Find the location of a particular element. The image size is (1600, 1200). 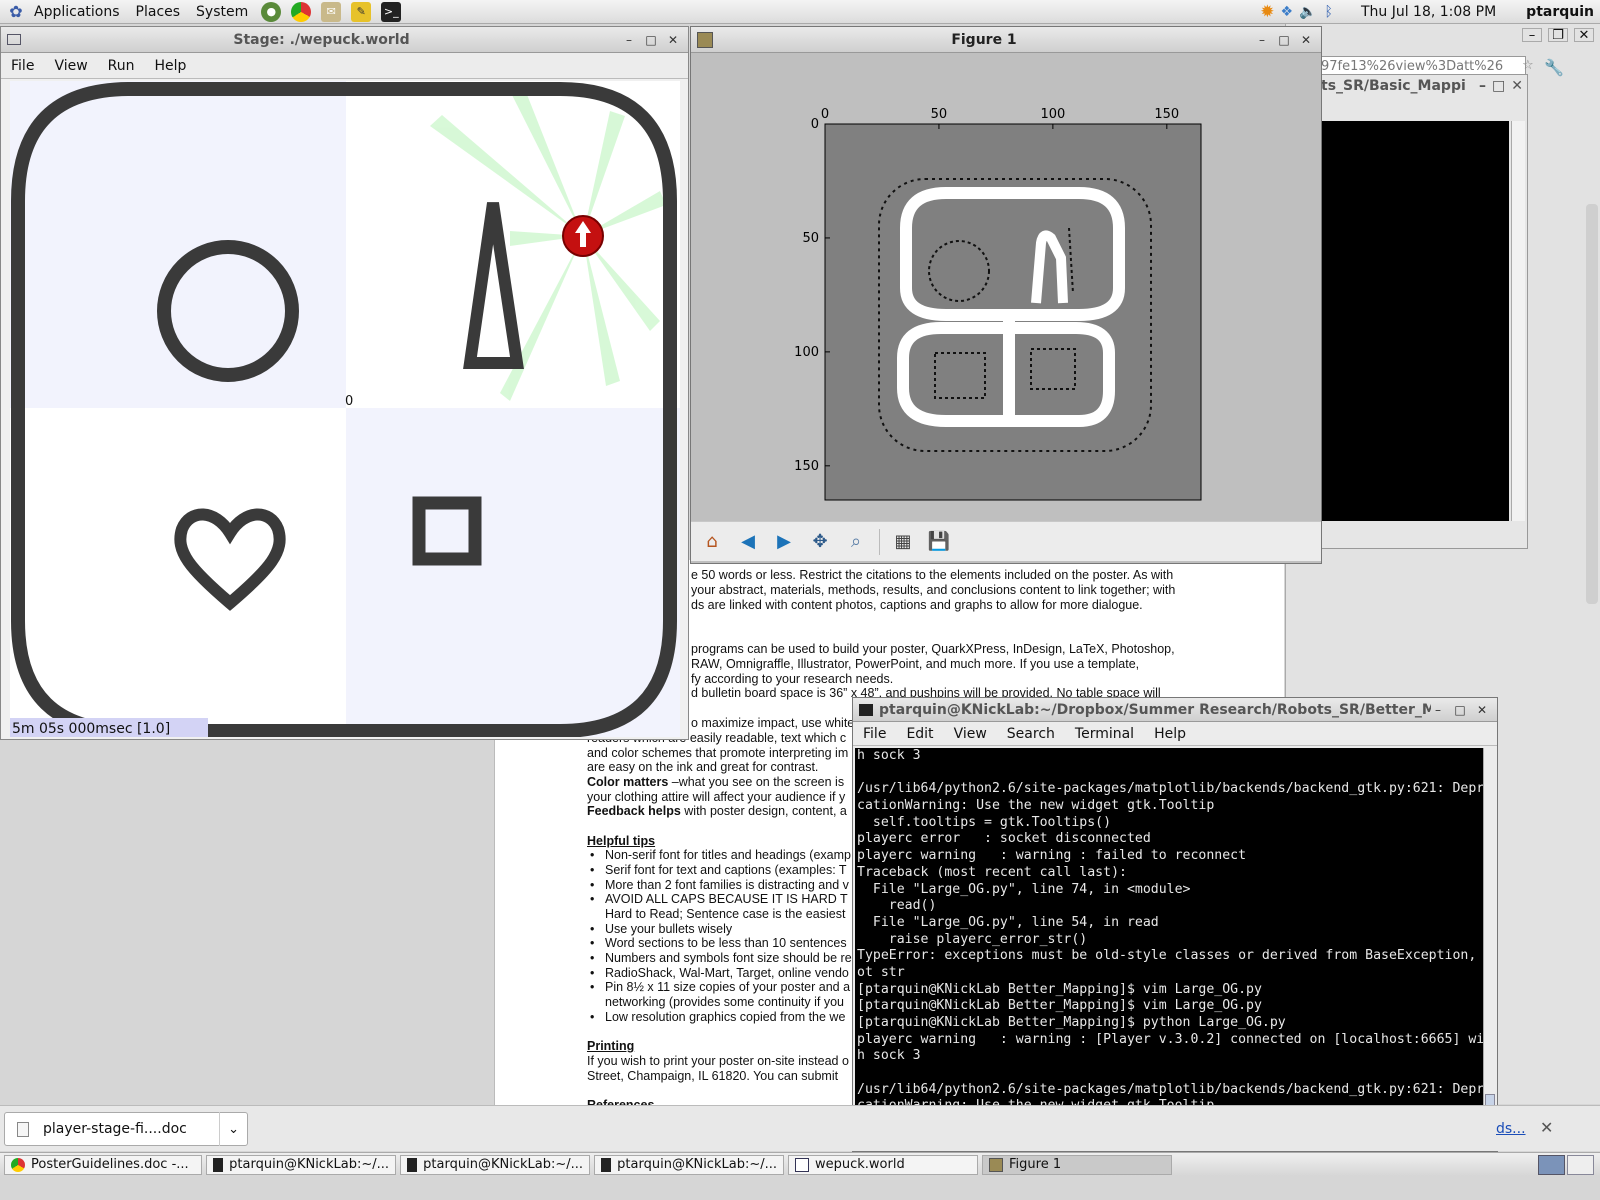

black-panel is located at coordinates (1414, 321).